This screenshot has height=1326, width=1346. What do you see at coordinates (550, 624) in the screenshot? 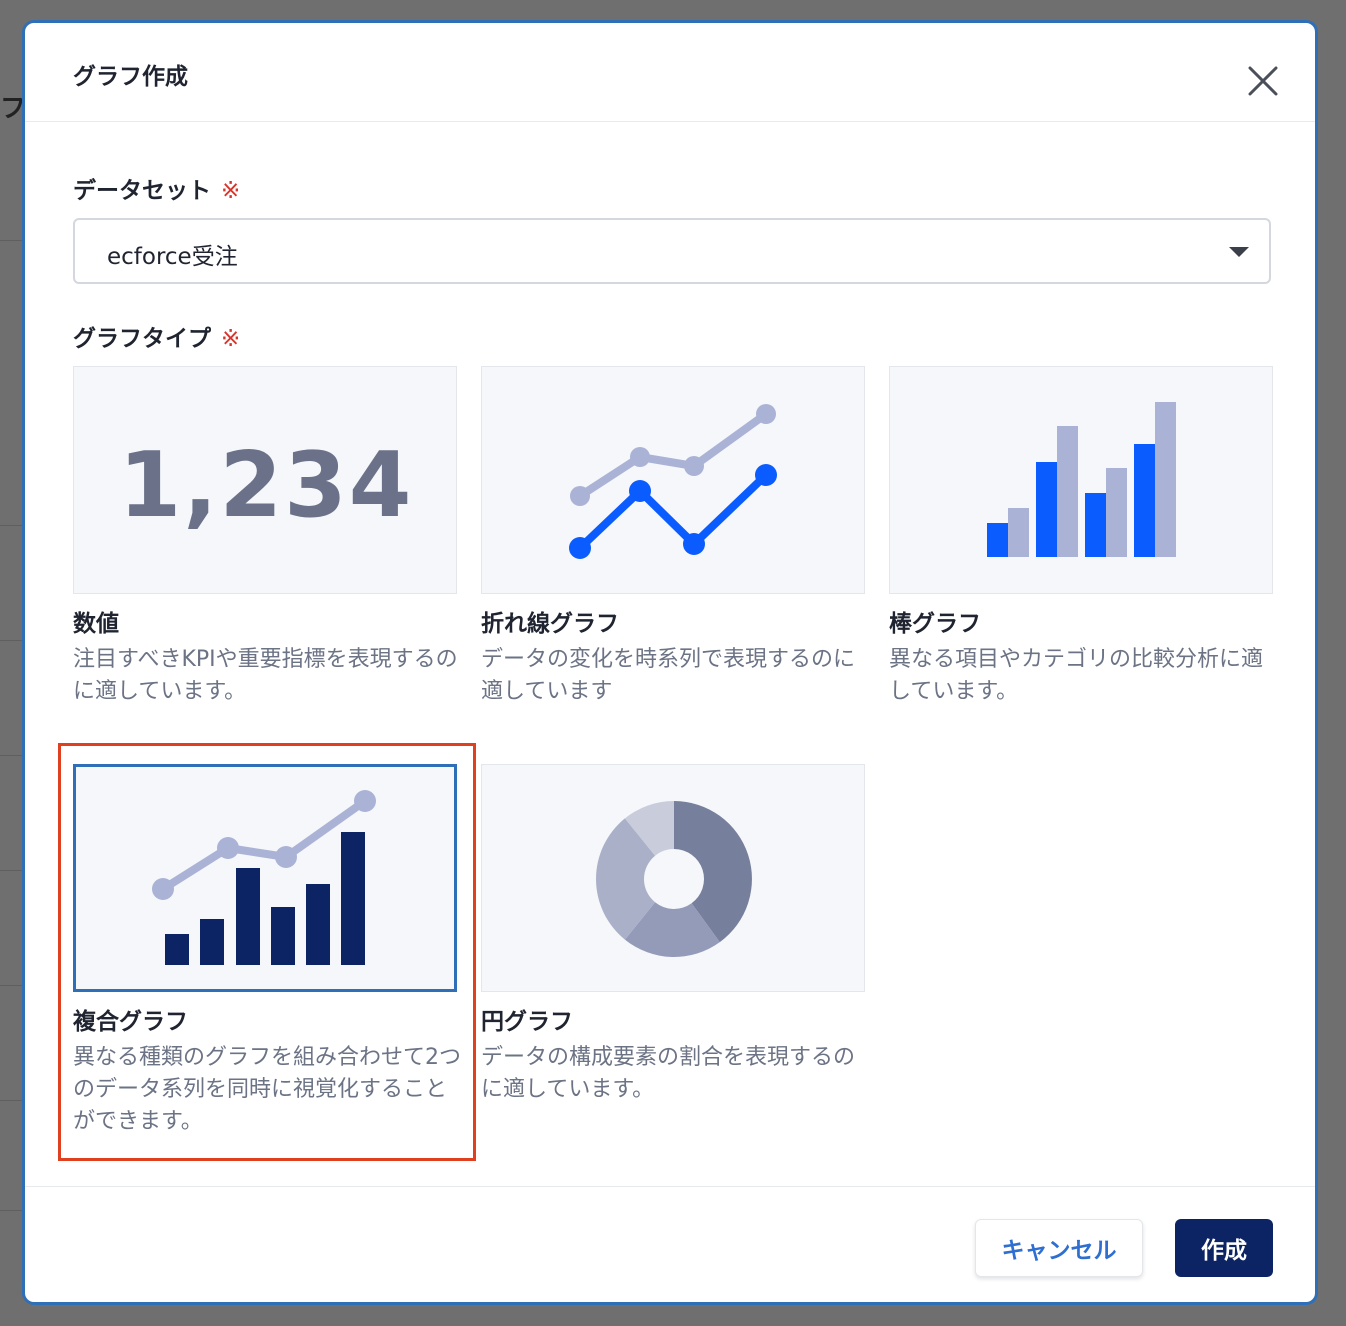
I see `option-title: 折れ線グラフ` at bounding box center [550, 624].